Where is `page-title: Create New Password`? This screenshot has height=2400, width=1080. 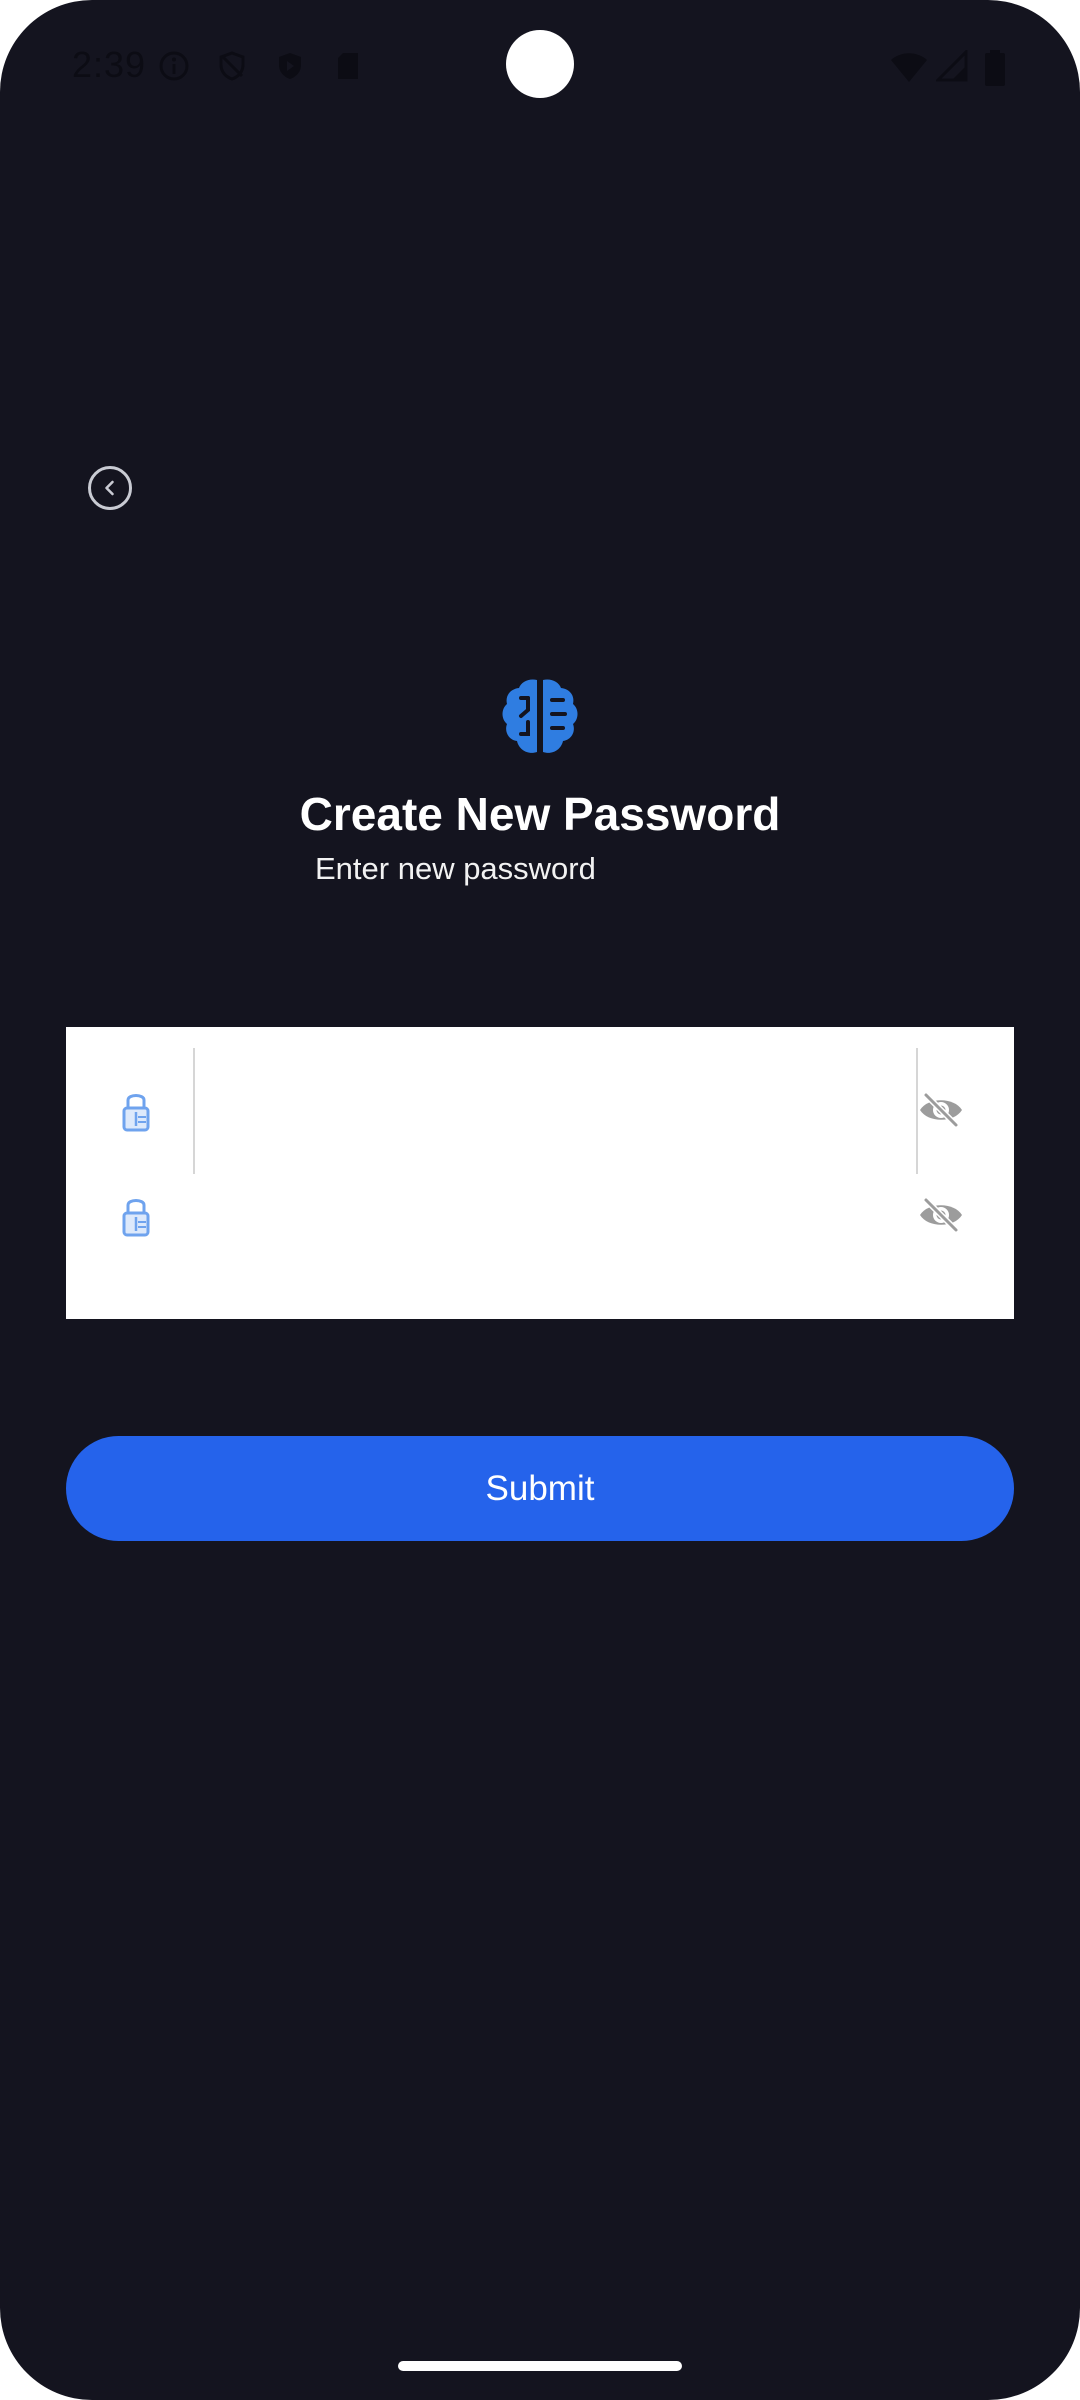
page-title: Create New Password is located at coordinates (540, 814).